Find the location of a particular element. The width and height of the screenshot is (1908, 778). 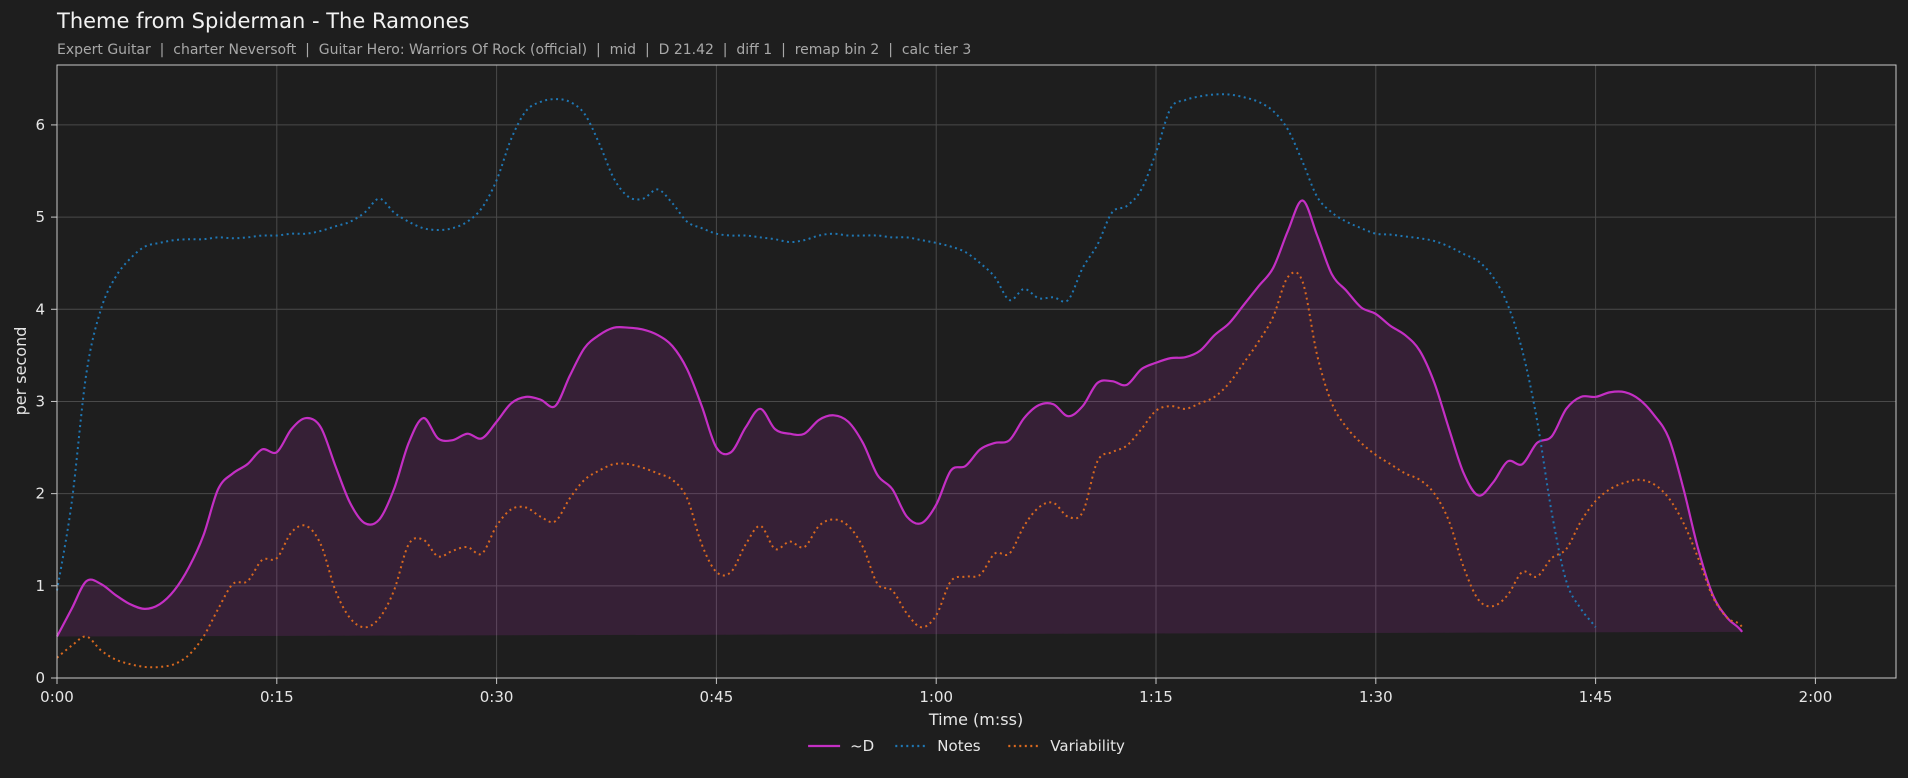

legend-item-notes: Notes is located at coordinates (938, 746).